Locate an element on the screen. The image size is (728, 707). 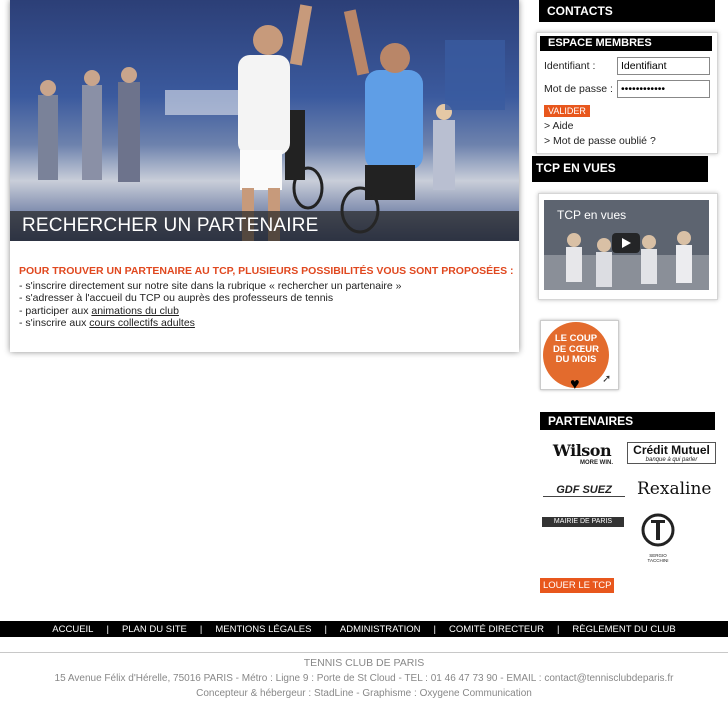
footer-link-administration: ADMINISTRATION is located at coordinates (380, 629).